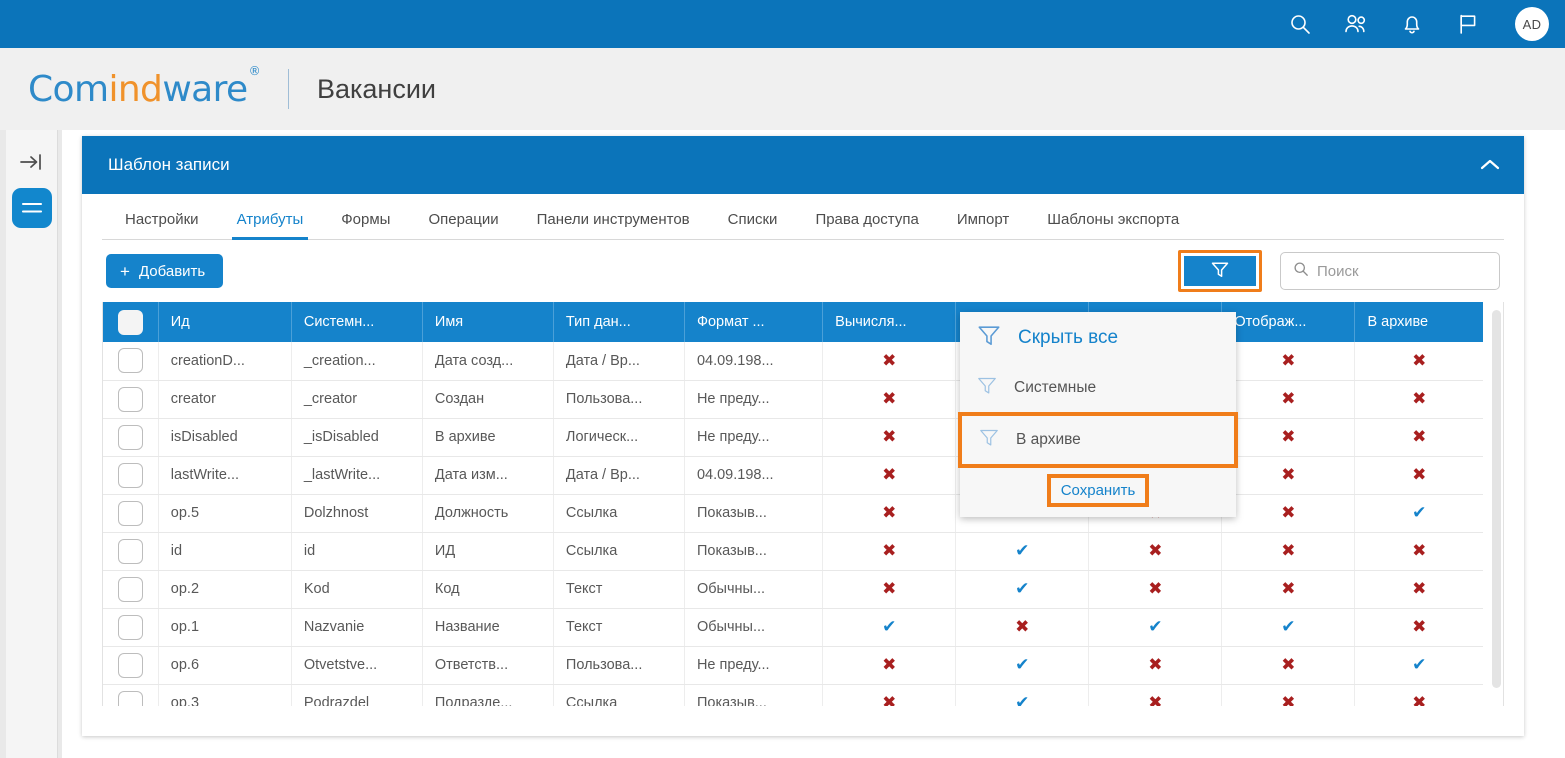 This screenshot has width=1565, height=758. What do you see at coordinates (357, 551) in the screenshot?
I see `cell-system-name: id` at bounding box center [357, 551].